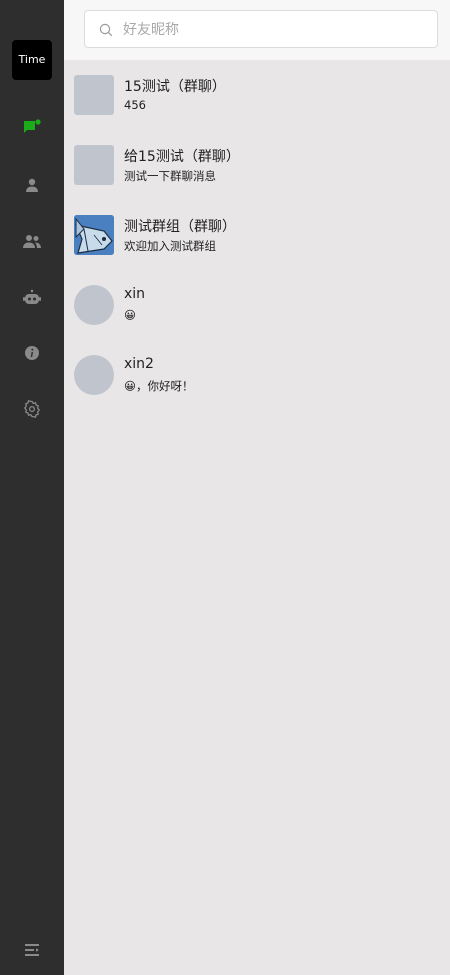 The image size is (450, 975). What do you see at coordinates (170, 176) in the screenshot?
I see `chat-last-message: 测试一下群聊消息` at bounding box center [170, 176].